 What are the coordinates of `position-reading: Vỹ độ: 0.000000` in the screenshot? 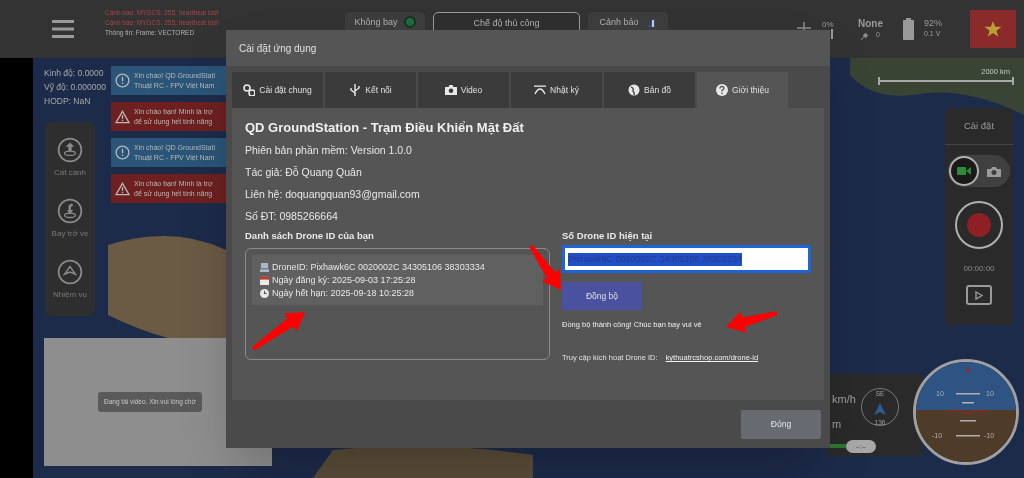 It's located at (75, 87).